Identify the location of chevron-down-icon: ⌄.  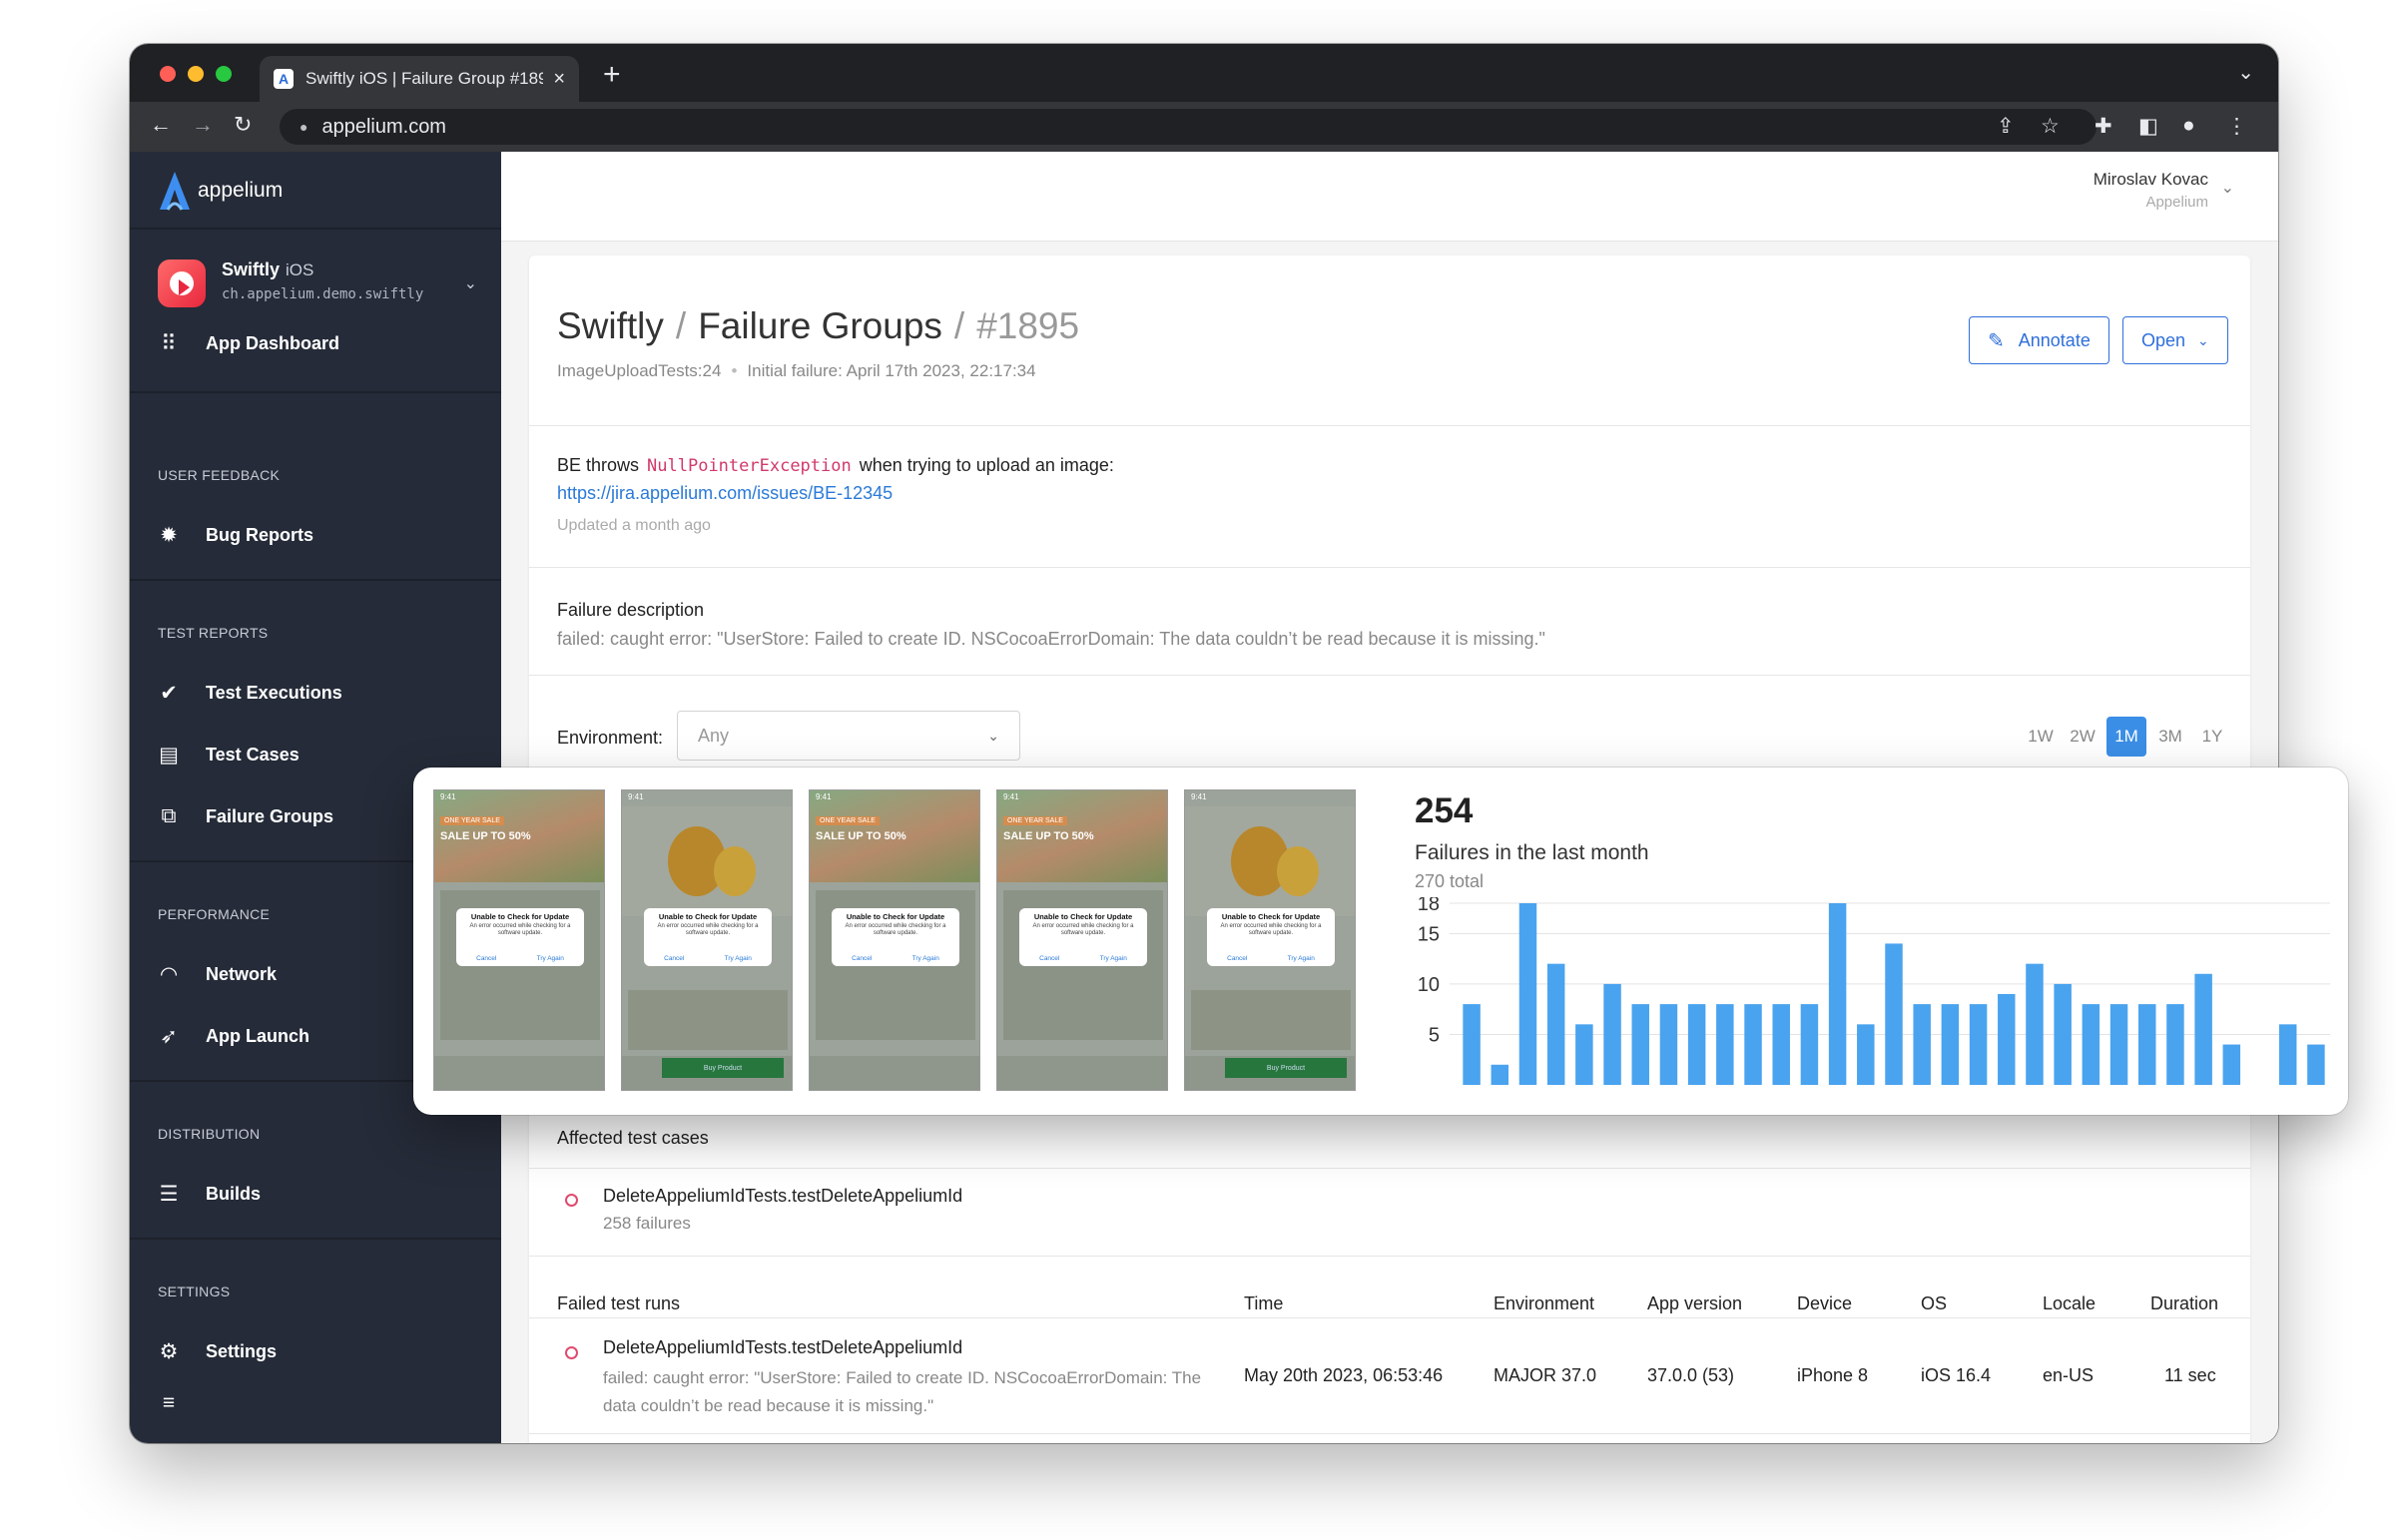
(470, 283).